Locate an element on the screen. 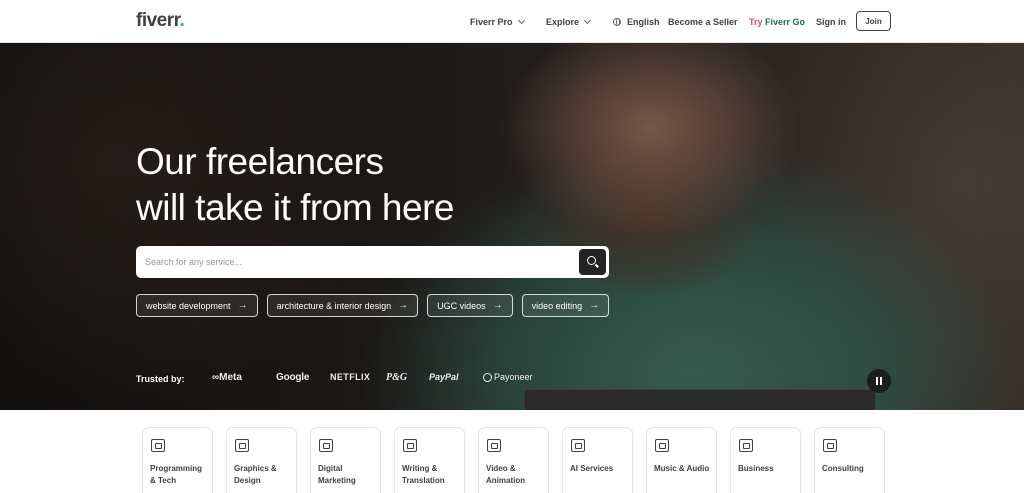 The image size is (1024, 493). nav-sign-in-label: Sign in is located at coordinates (831, 21).